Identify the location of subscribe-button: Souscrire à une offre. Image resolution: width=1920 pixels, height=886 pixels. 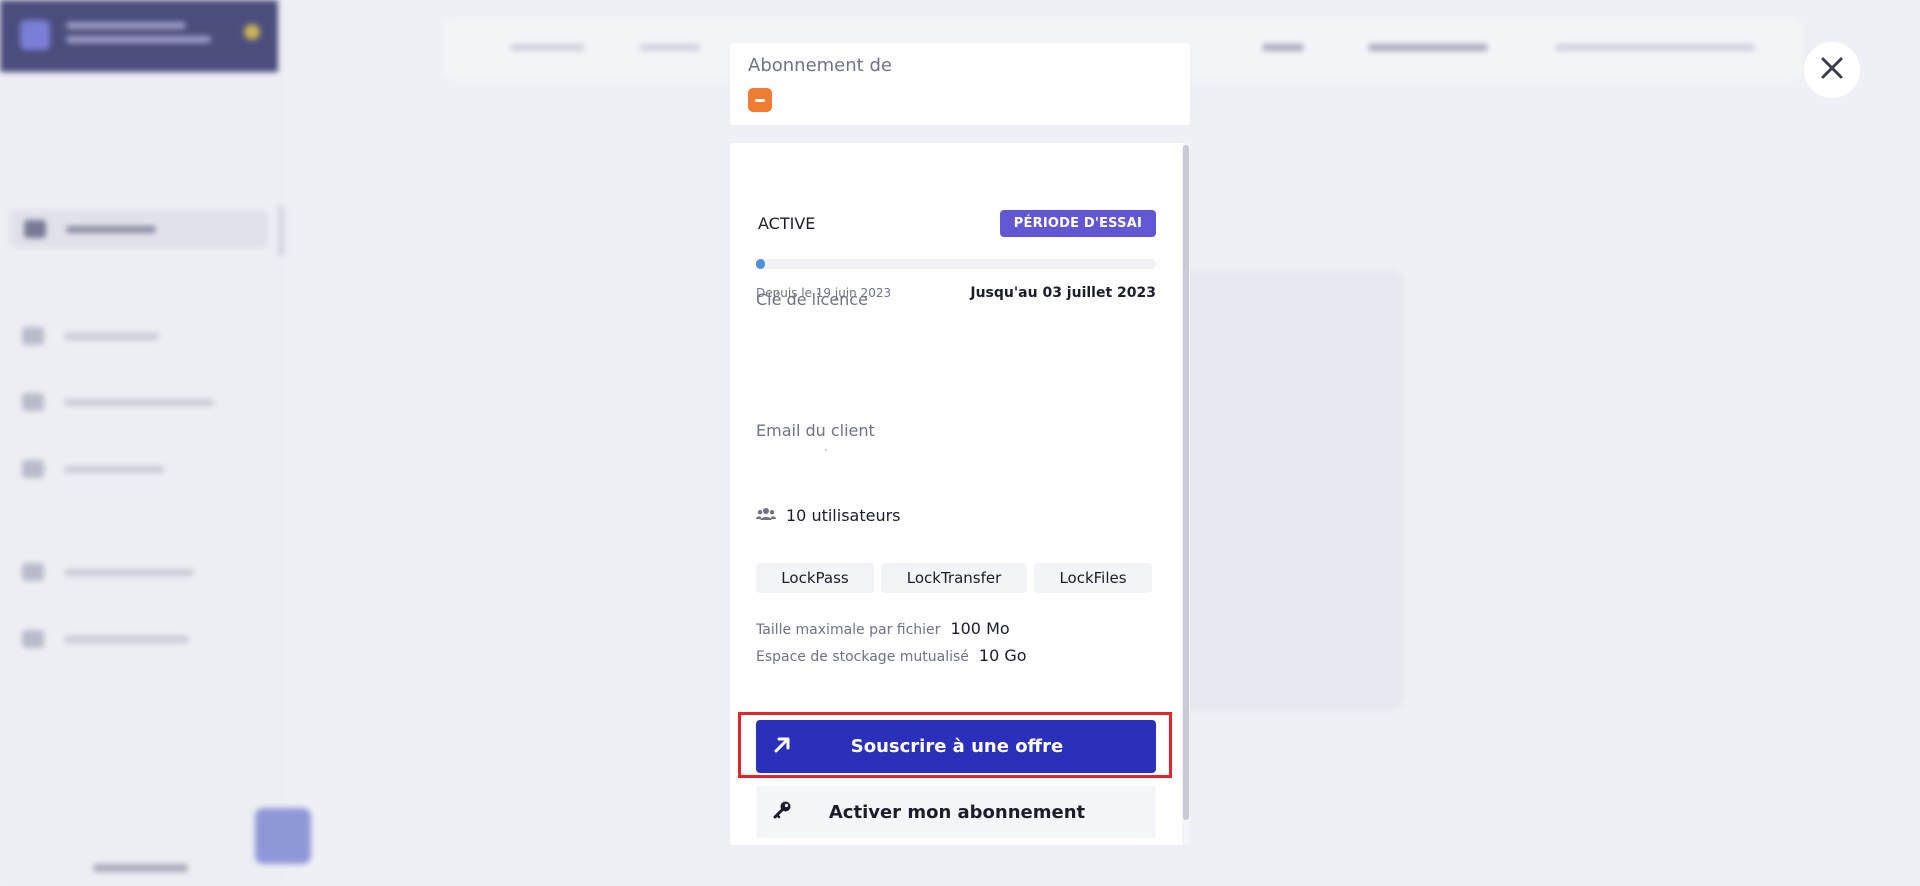
(956, 746).